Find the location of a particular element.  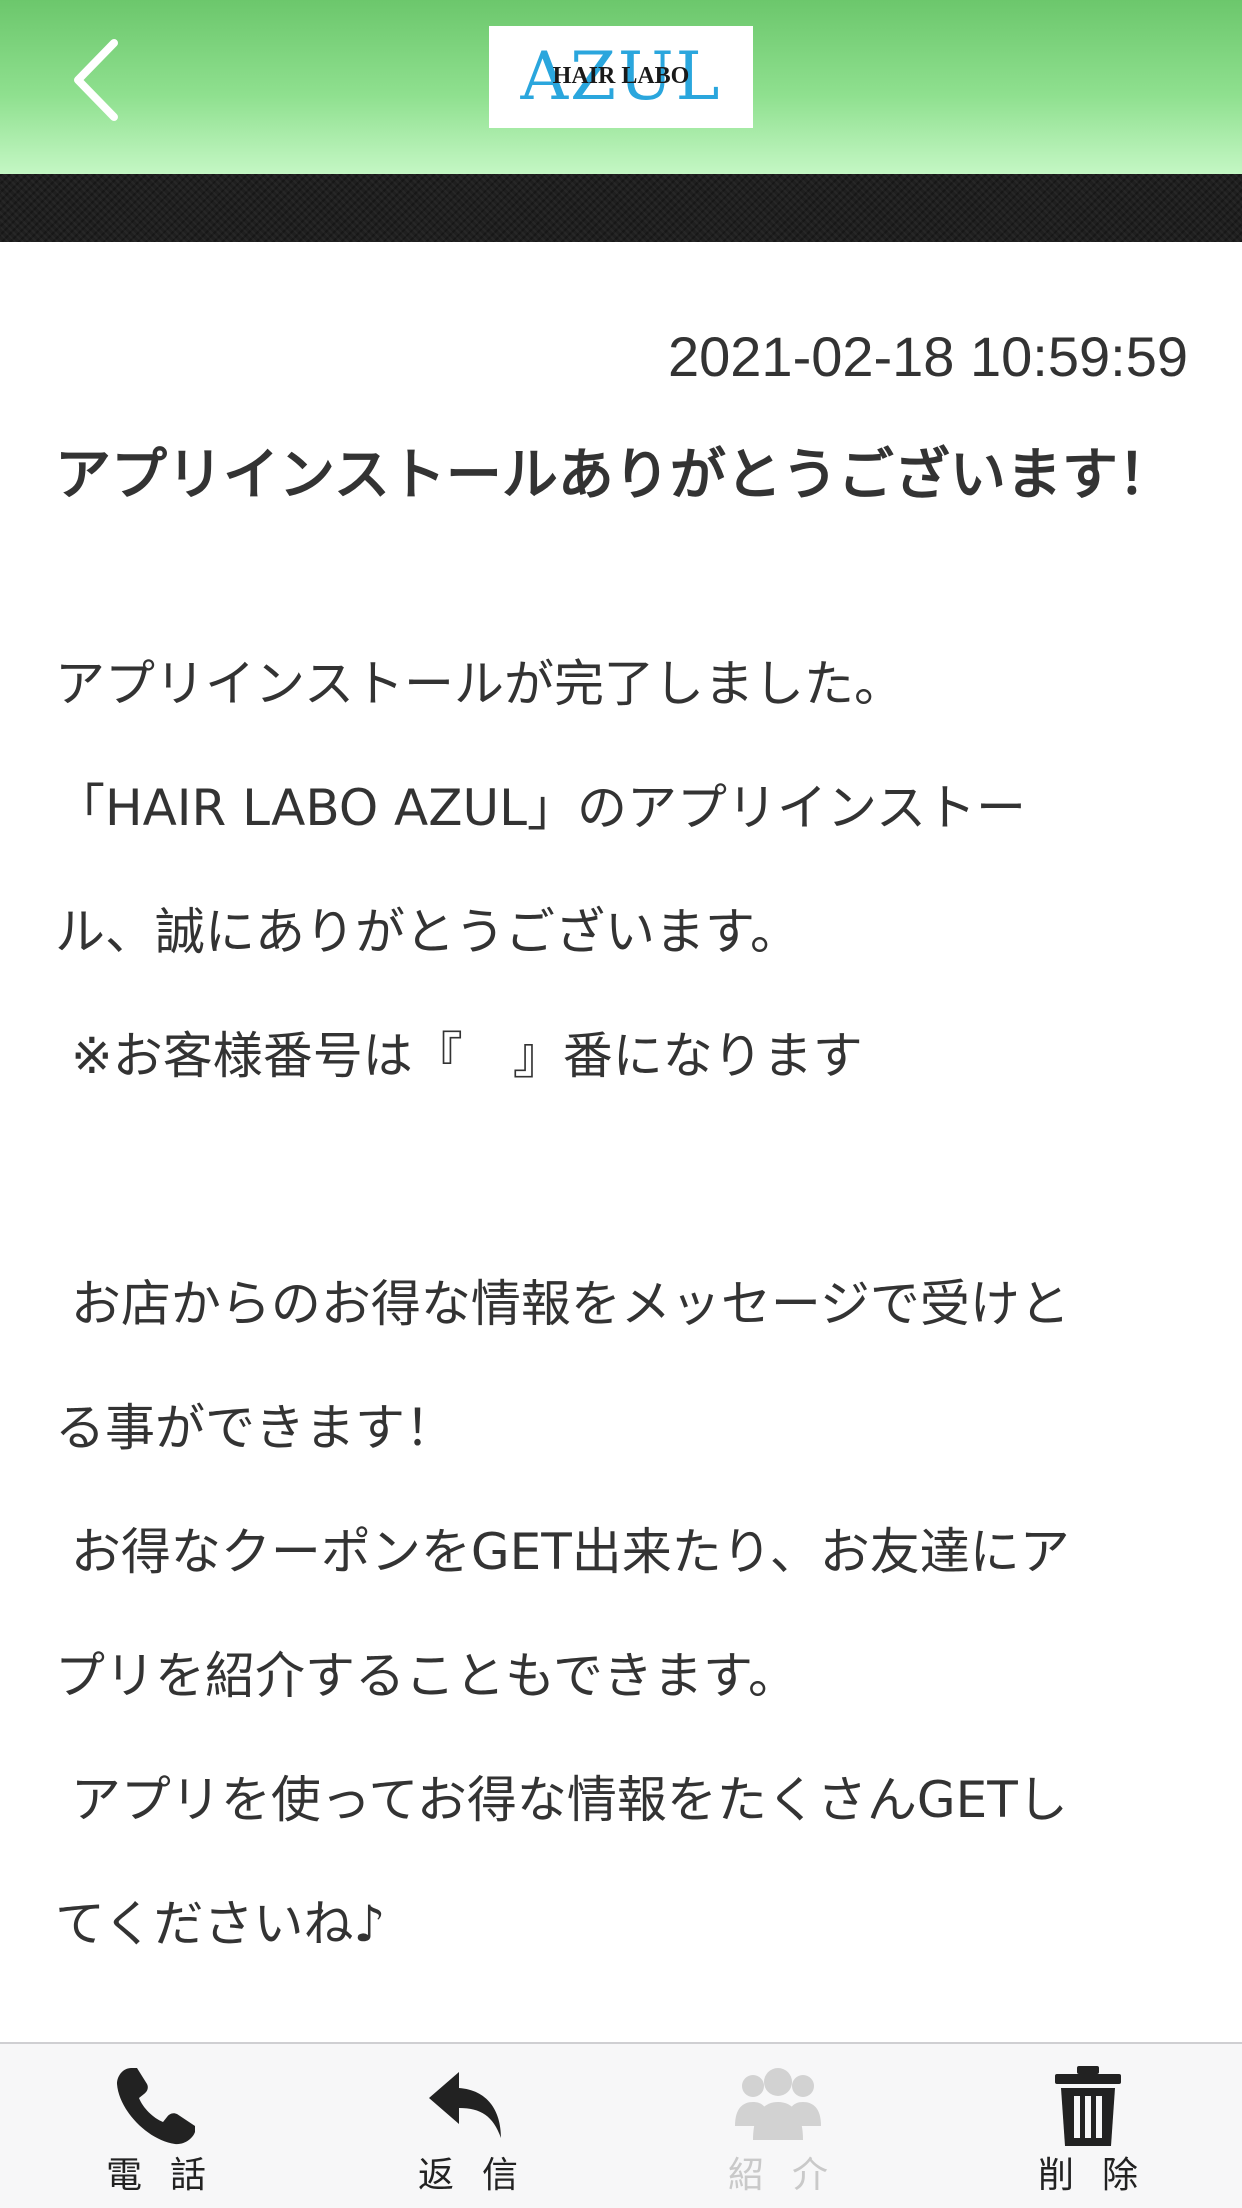

message-body-line: お店からのお得な情報をメッセージで受けと is located at coordinates (562, 1304).